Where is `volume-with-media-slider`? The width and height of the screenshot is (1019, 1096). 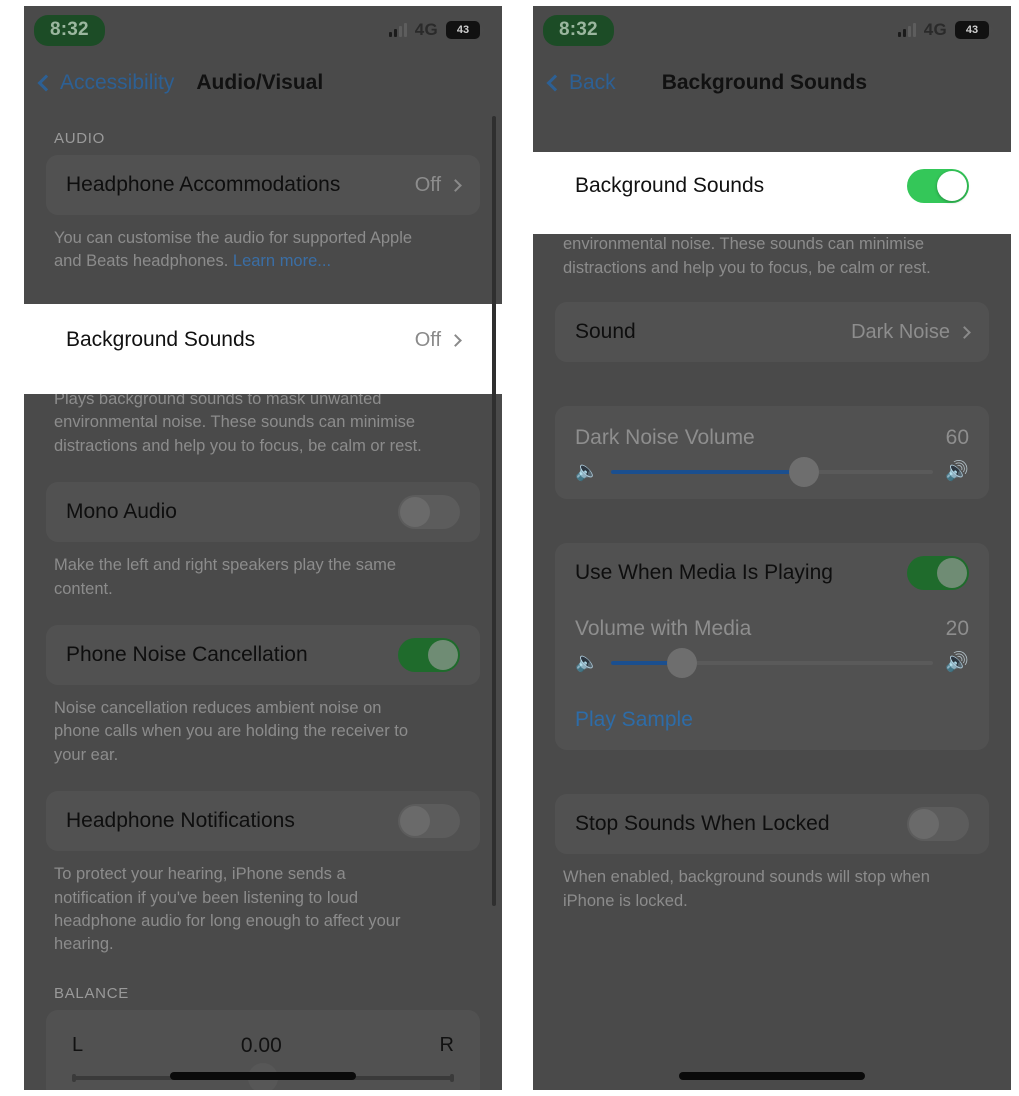 volume-with-media-slider is located at coordinates (772, 662).